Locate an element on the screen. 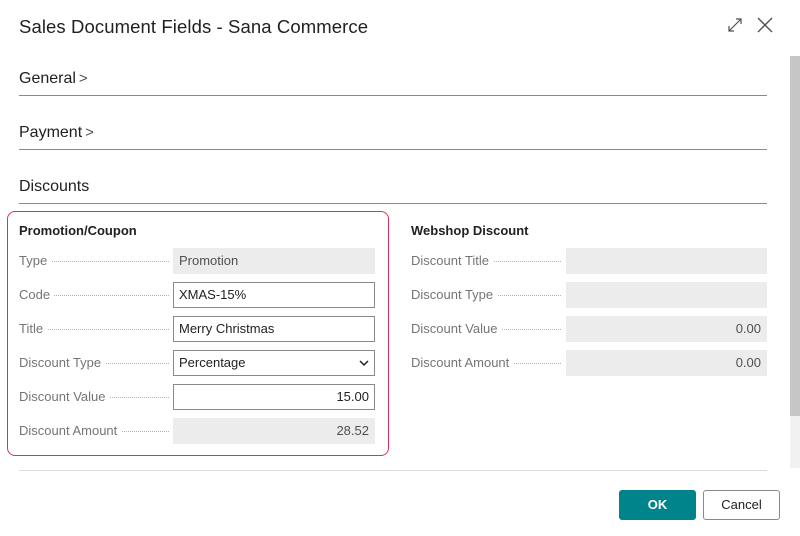  cancel-button: Cancel is located at coordinates (741, 505).